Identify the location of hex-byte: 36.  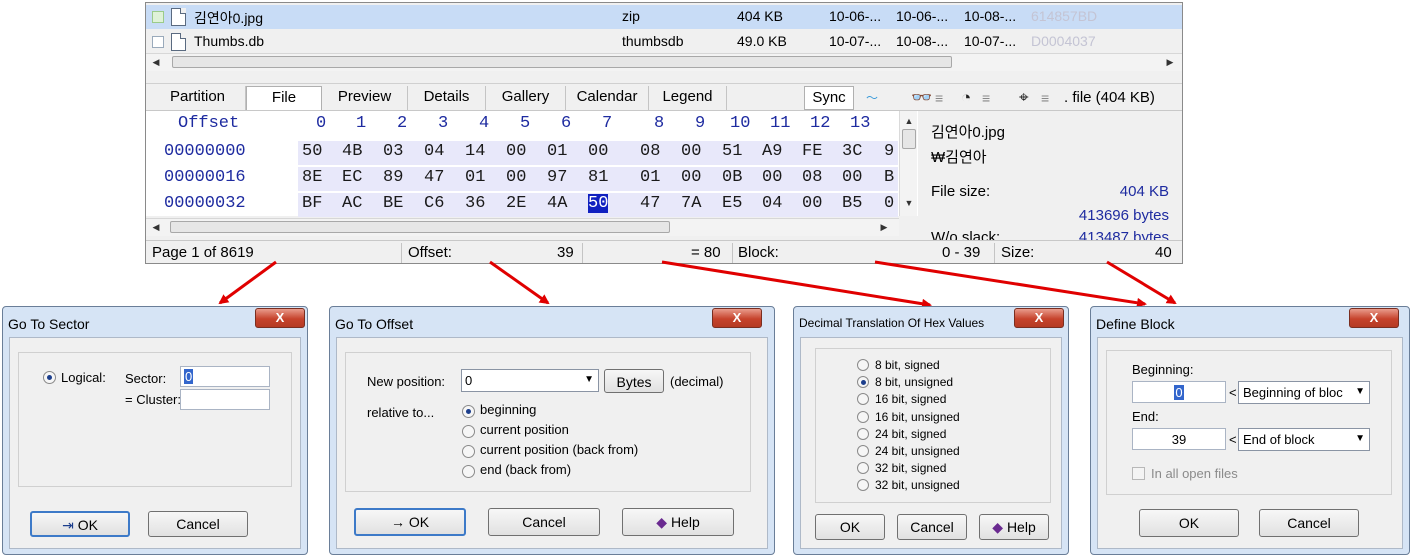
(475, 203).